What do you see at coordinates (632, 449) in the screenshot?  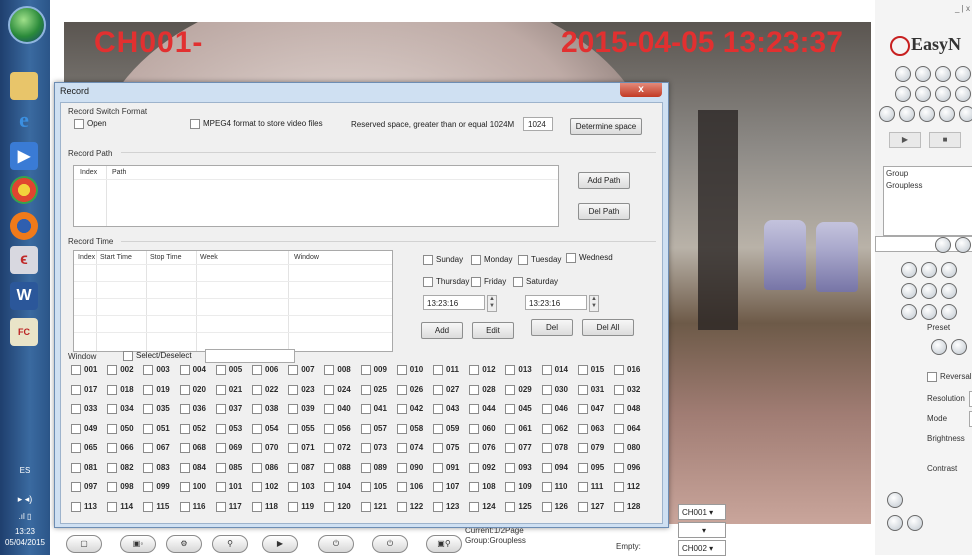 I see `channel-checkbox: 080` at bounding box center [632, 449].